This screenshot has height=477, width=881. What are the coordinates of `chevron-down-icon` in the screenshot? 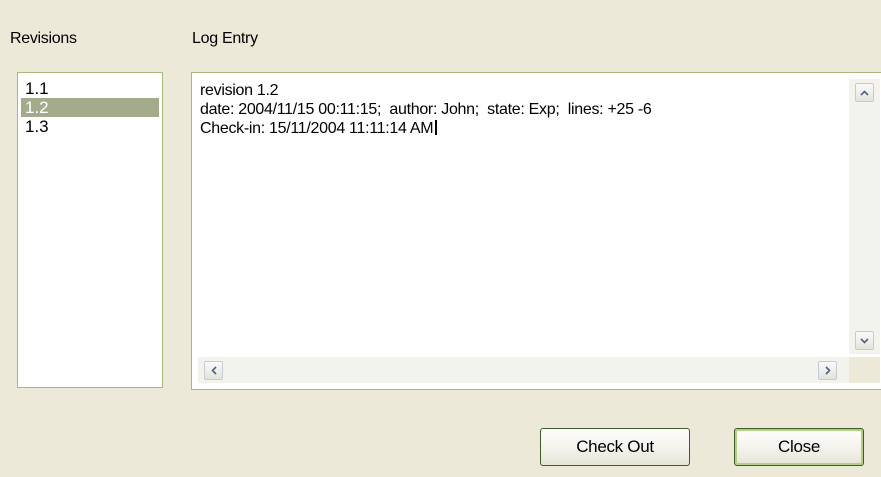 It's located at (864, 340).